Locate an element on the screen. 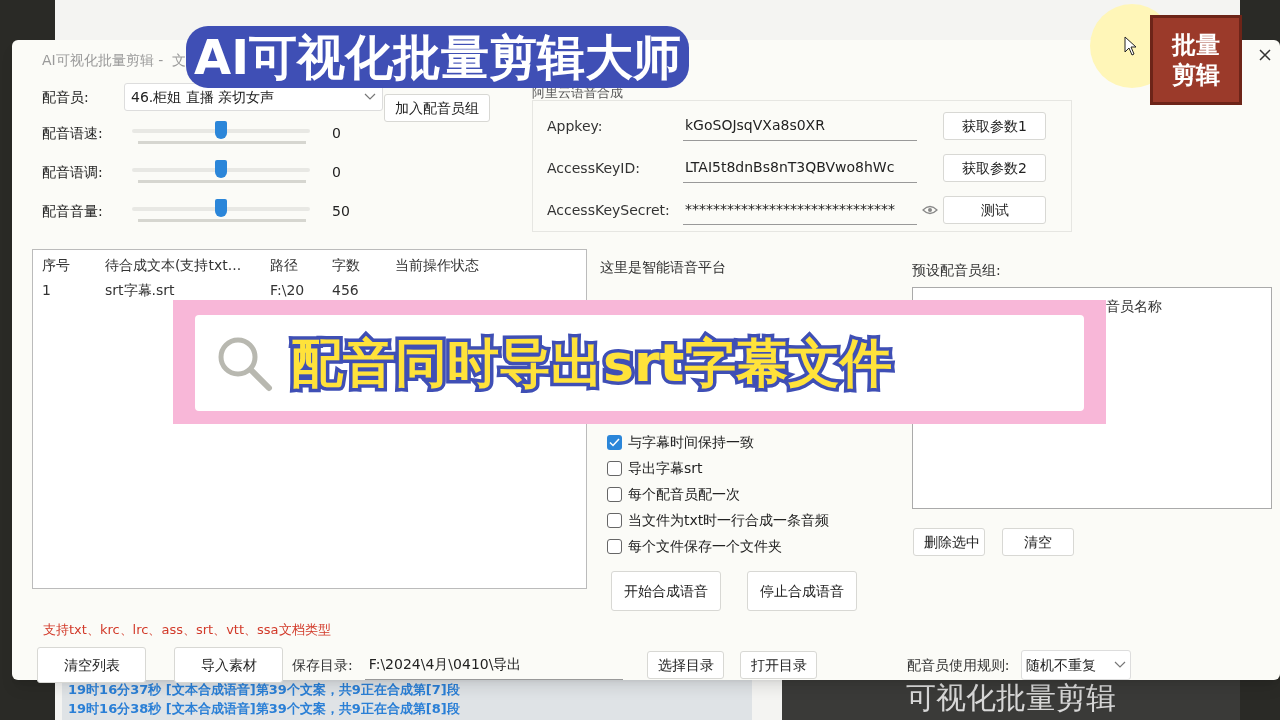 The height and width of the screenshot is (720, 1280). slider-label: 配音音量: is located at coordinates (73, 211).